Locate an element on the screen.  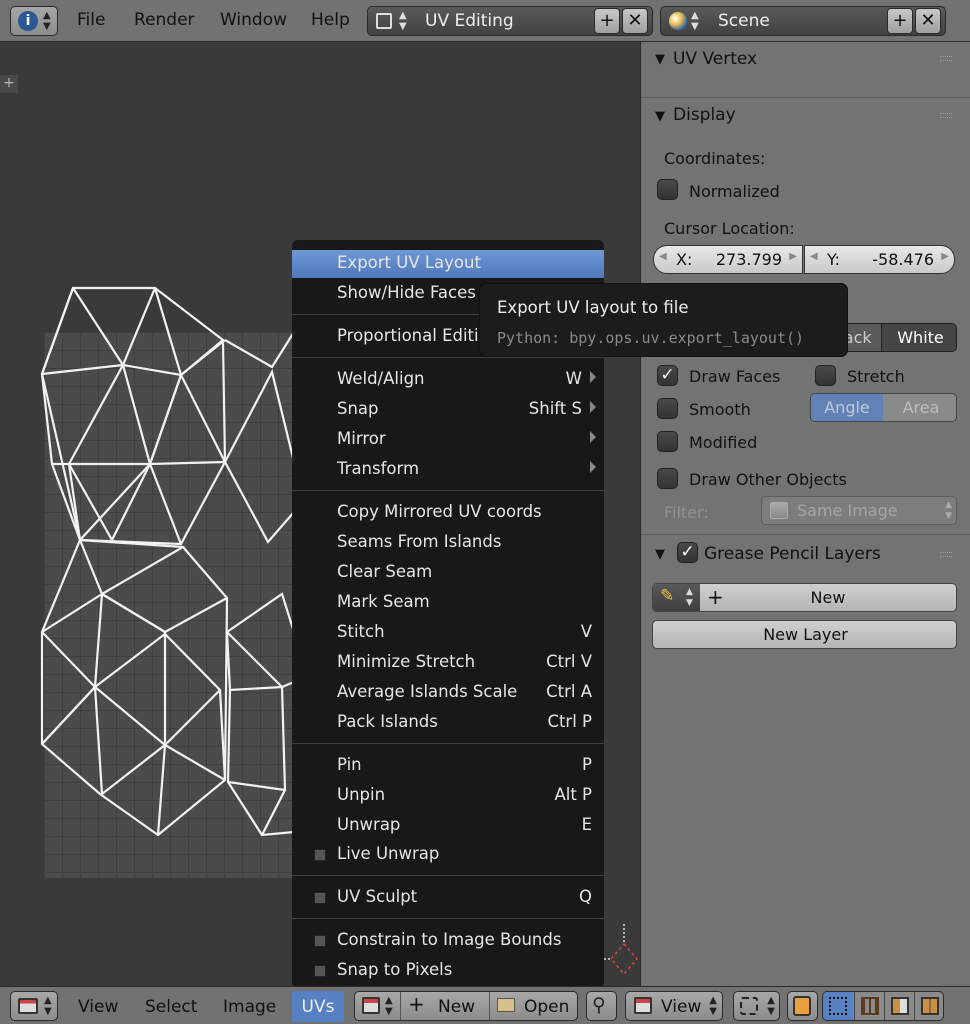
new-layer-button: New Layer is located at coordinates (804, 634).